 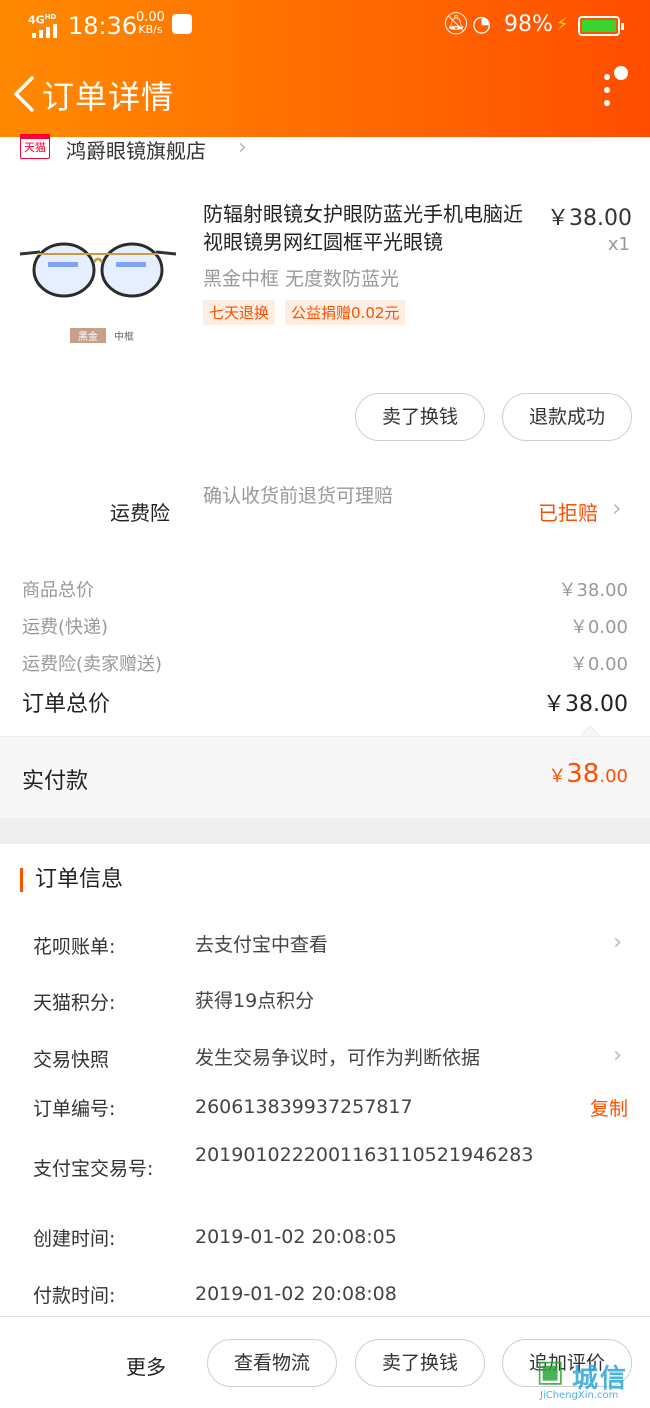 I want to click on order-total-row: 订单总价 ￥38.00, so click(x=325, y=704).